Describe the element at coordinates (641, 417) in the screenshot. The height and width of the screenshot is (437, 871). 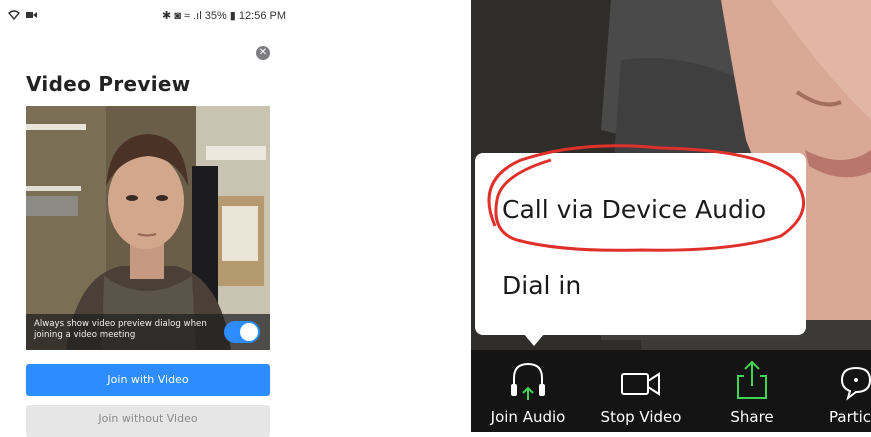
I see `stop-video-label: Stop Video` at that location.